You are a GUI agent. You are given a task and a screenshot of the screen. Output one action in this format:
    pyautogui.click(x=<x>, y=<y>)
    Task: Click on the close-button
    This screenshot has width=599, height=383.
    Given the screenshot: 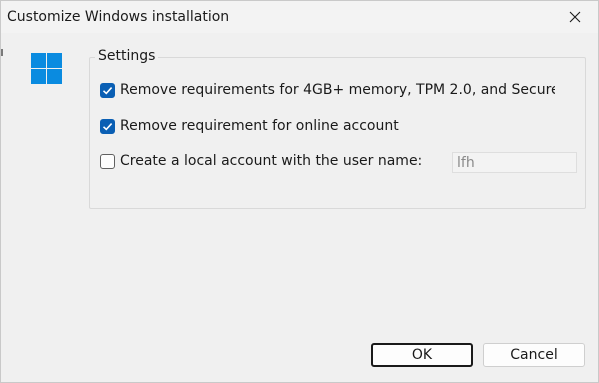 What is the action you would take?
    pyautogui.click(x=575, y=17)
    